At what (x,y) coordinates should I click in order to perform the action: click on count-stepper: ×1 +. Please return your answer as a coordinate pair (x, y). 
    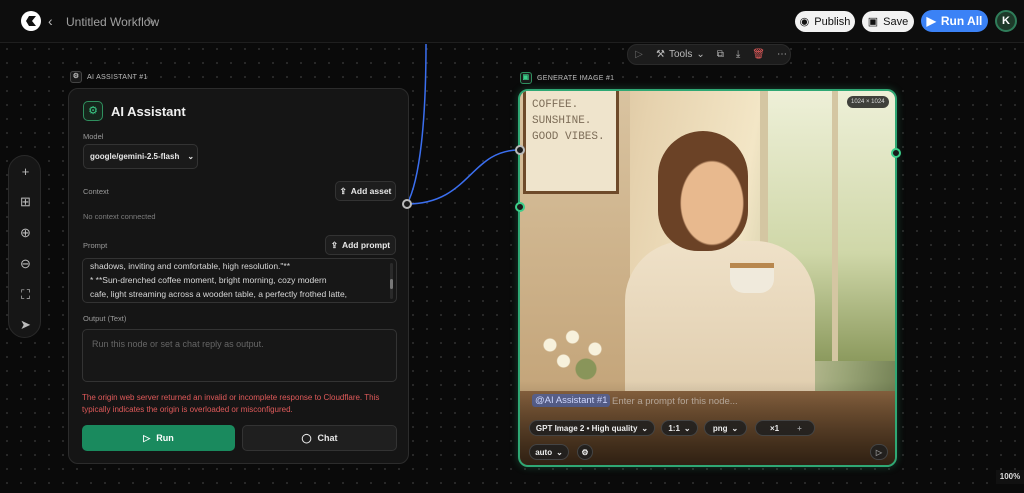
    Looking at the image, I should click on (785, 428).